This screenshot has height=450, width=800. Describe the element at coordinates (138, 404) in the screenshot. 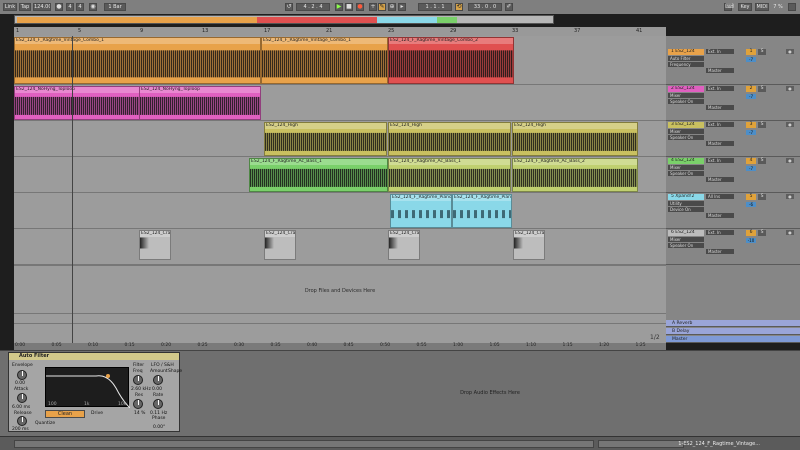

I see `res-knob` at that location.